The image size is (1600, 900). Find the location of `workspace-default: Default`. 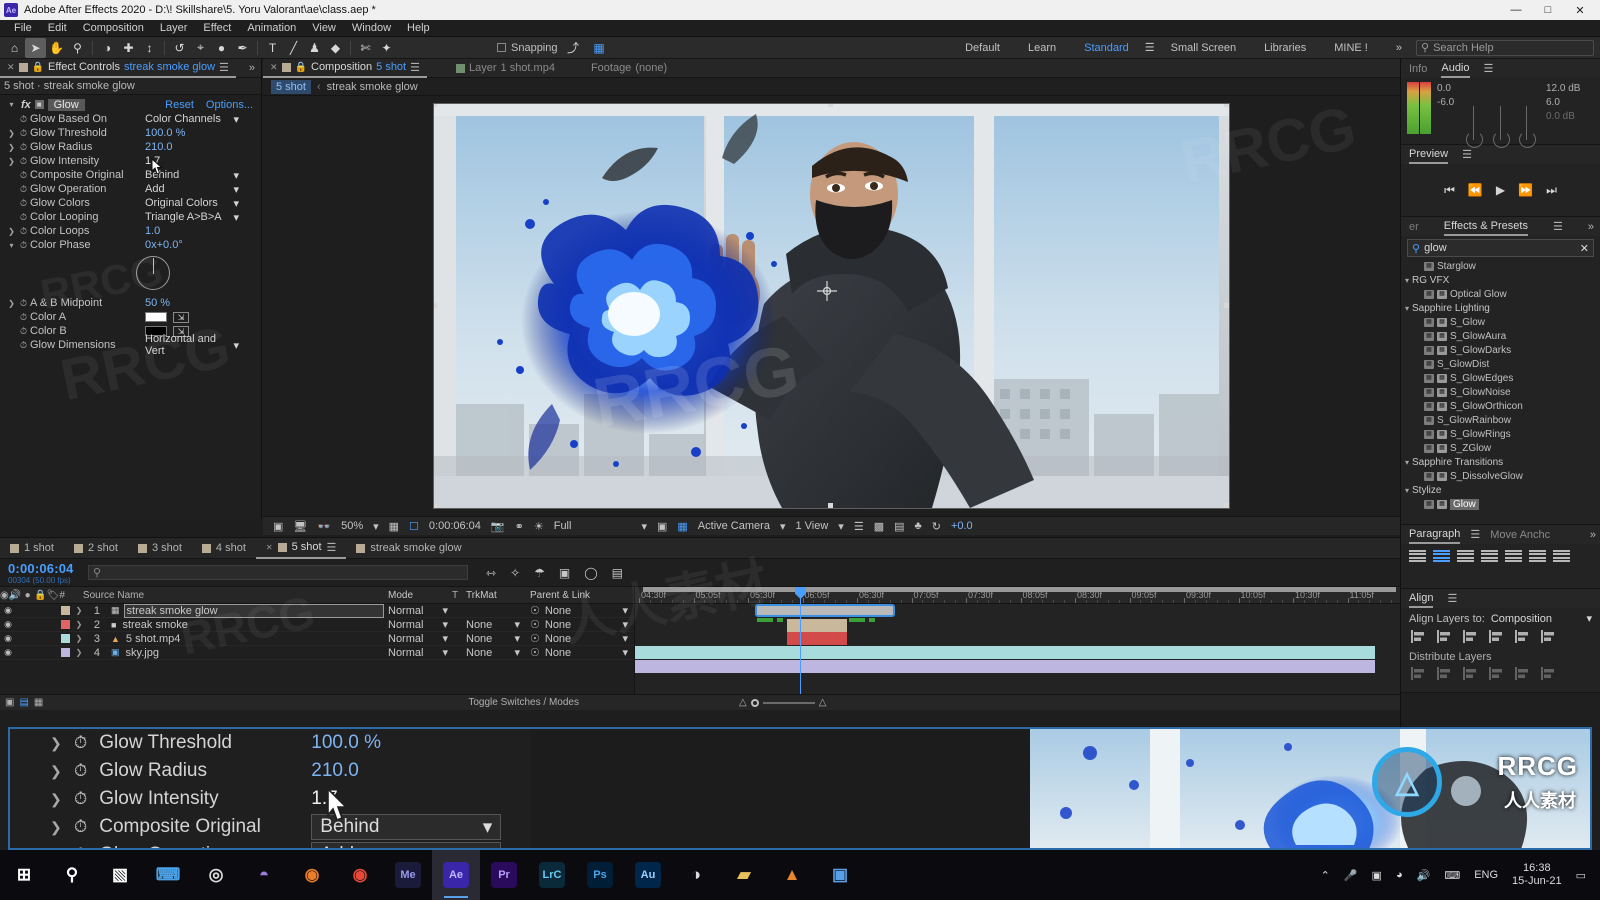

workspace-default: Default is located at coordinates (982, 48).